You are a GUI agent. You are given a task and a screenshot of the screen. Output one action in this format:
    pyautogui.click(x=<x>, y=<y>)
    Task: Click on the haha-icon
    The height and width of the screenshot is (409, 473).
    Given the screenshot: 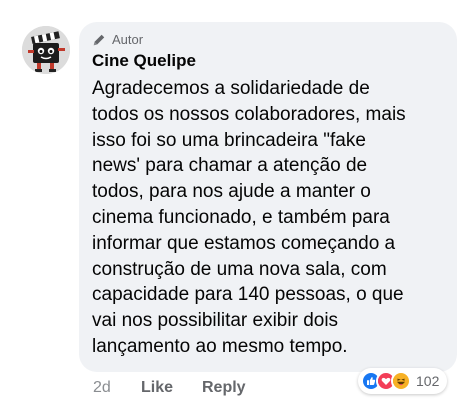 What is the action you would take?
    pyautogui.click(x=401, y=381)
    